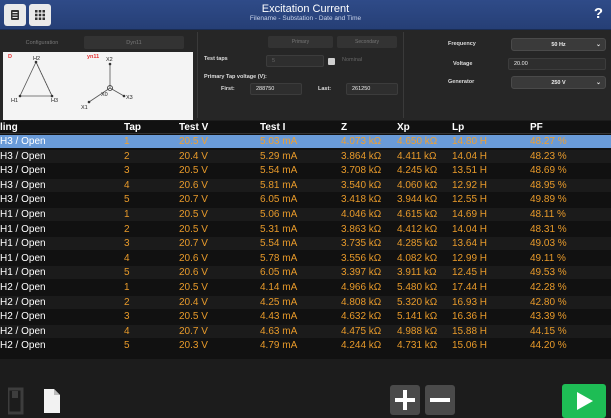 The image size is (611, 418). Describe the element at coordinates (367, 42) in the screenshot. I see `secondary-button: Secondary` at that location.